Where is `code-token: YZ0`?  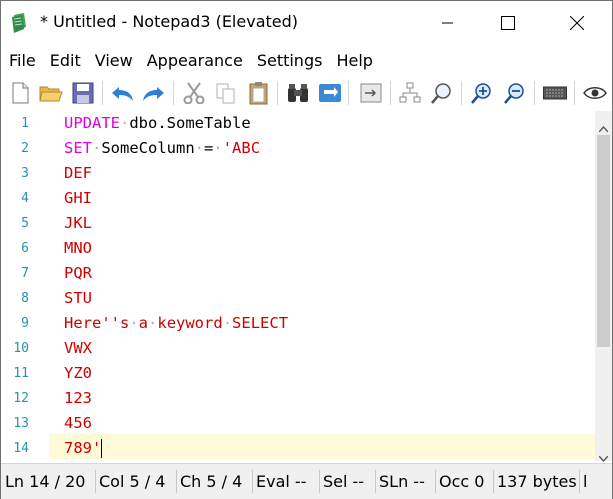
code-token: YZ0 is located at coordinates (78, 373).